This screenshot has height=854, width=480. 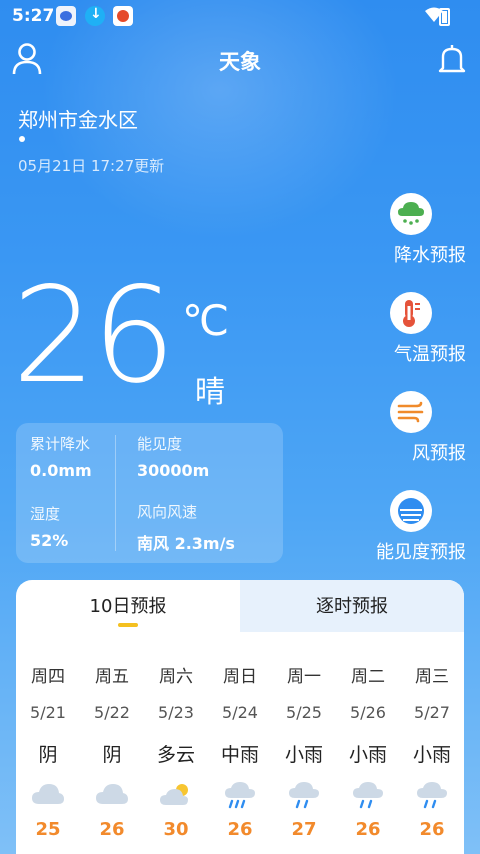 I want to click on day-week: 周一, so click(x=304, y=677).